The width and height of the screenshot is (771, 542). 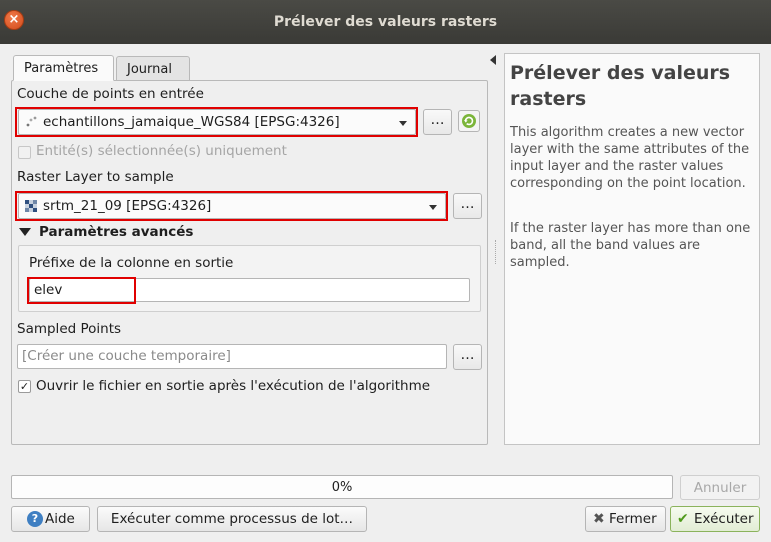 I want to click on output-field: [Créer une couche temporaire], so click(x=232, y=356).